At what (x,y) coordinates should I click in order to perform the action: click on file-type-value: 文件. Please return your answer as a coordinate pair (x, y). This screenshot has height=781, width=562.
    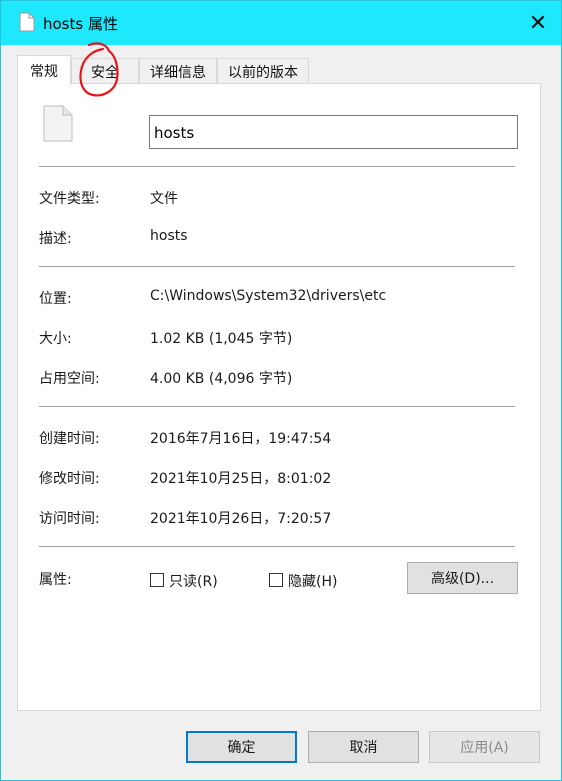
    Looking at the image, I should click on (164, 199).